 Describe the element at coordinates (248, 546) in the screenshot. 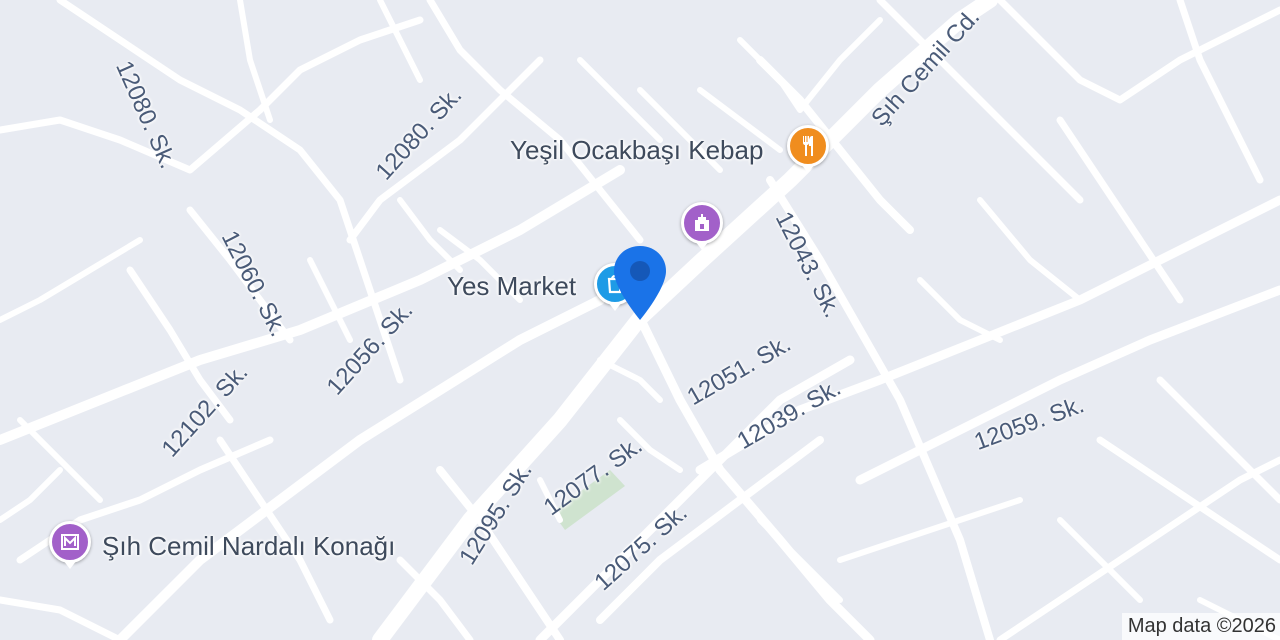

I see `poi-label-museum: Şıh Cemil Nardalı Konağı` at that location.